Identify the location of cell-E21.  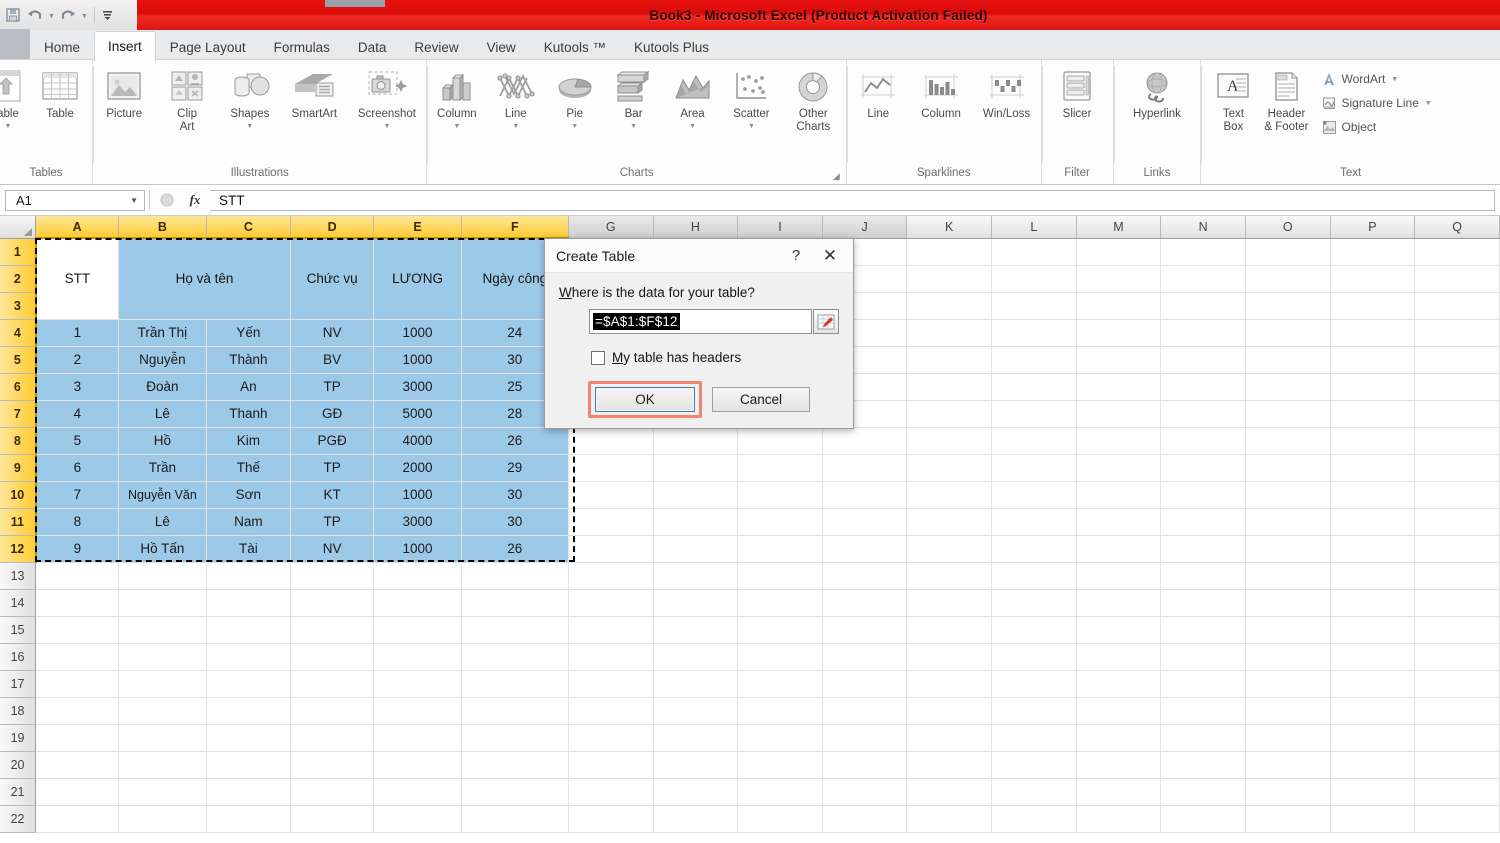
(417, 792).